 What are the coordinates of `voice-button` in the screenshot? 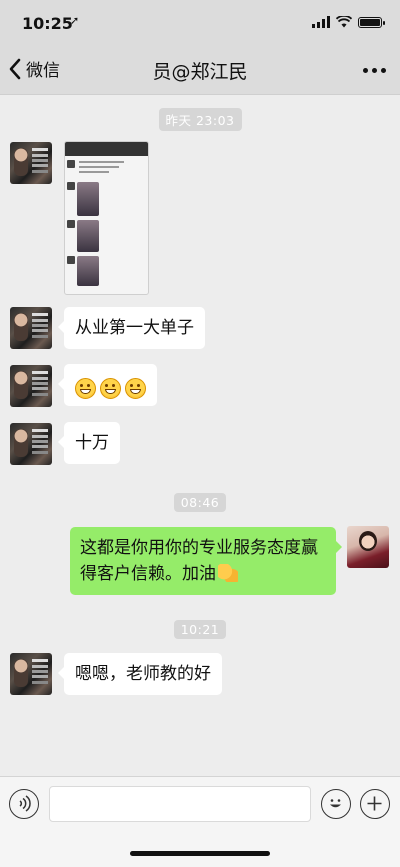 It's located at (24, 804).